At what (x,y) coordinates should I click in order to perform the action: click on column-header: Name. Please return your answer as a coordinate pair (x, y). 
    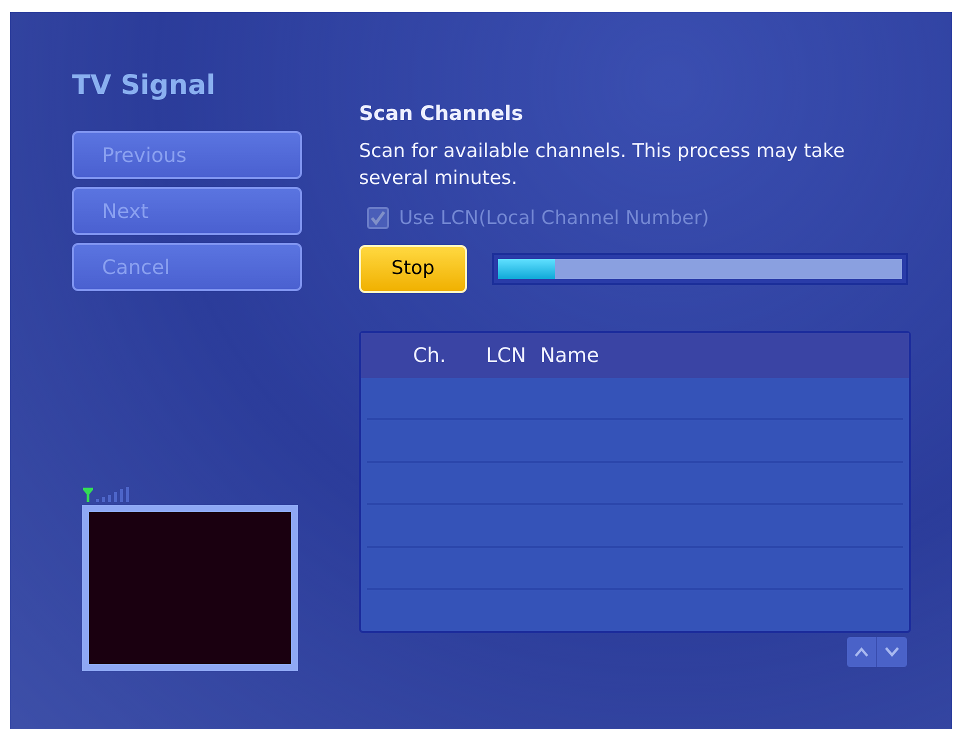
    Looking at the image, I should click on (570, 355).